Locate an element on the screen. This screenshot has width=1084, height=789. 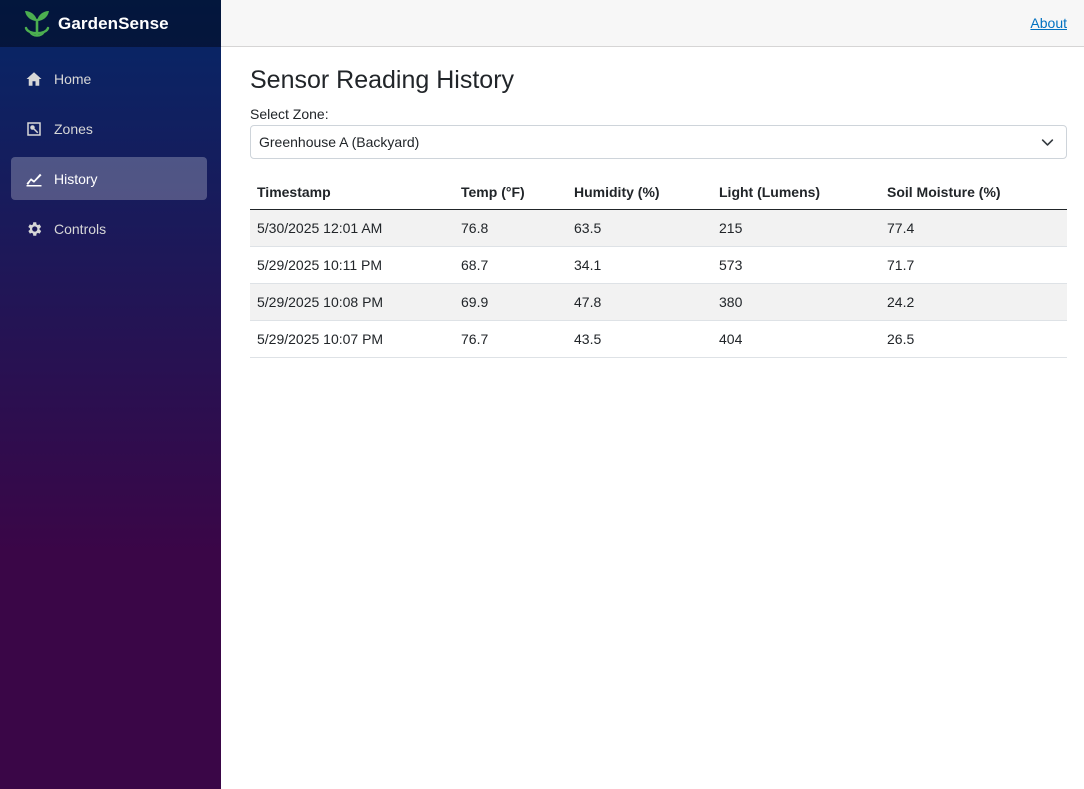
sidebar-item-label: Home is located at coordinates (73, 78).